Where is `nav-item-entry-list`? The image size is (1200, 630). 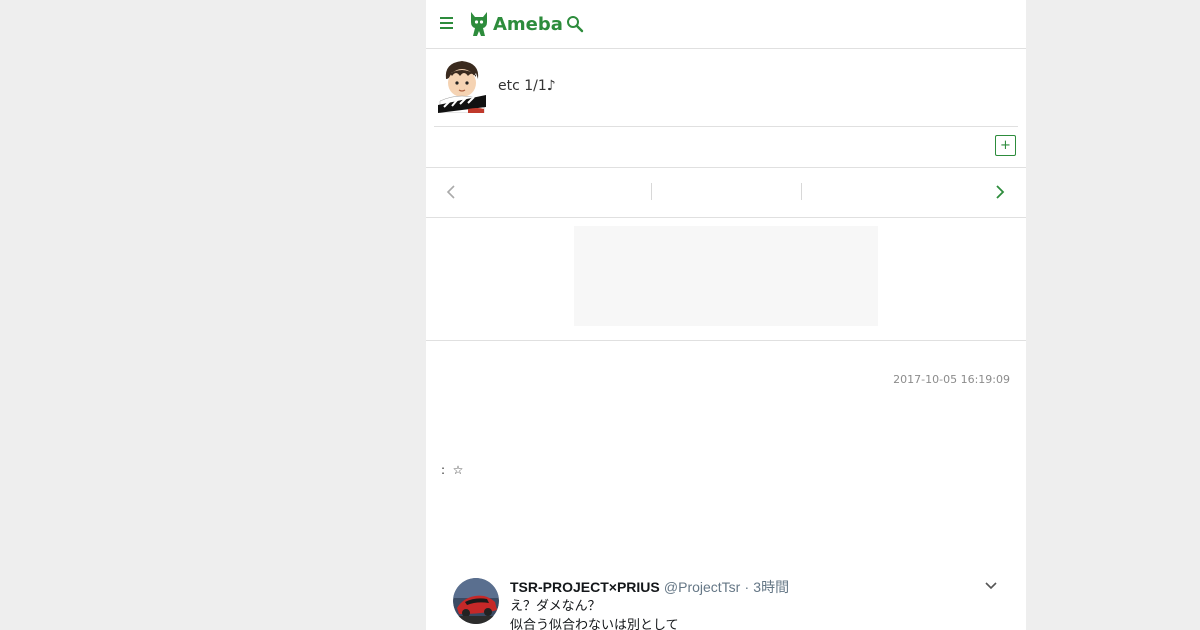
nav-item-entry-list is located at coordinates (726, 192).